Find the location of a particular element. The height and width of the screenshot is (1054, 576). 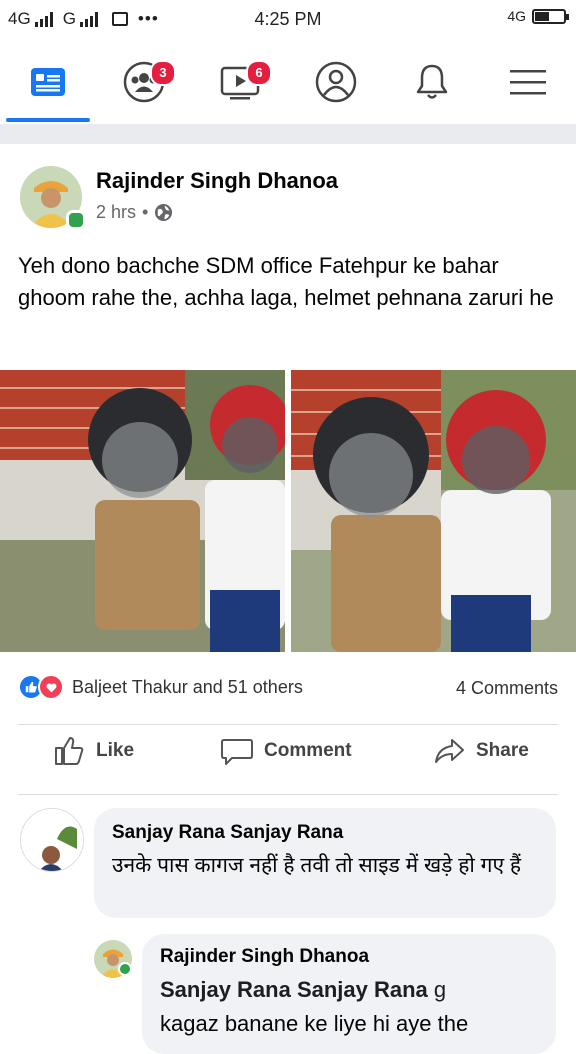

love-reaction-icon is located at coordinates (51, 687).